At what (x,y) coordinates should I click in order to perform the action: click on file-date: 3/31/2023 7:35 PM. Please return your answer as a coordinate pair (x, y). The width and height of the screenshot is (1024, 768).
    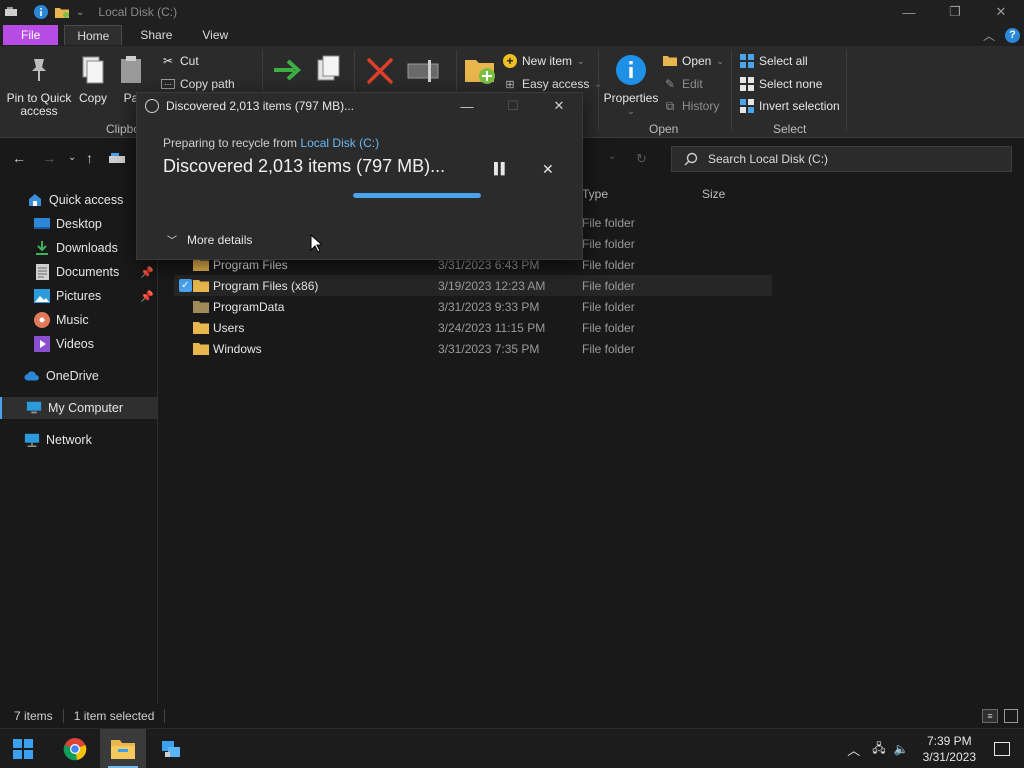
    Looking at the image, I should click on (489, 348).